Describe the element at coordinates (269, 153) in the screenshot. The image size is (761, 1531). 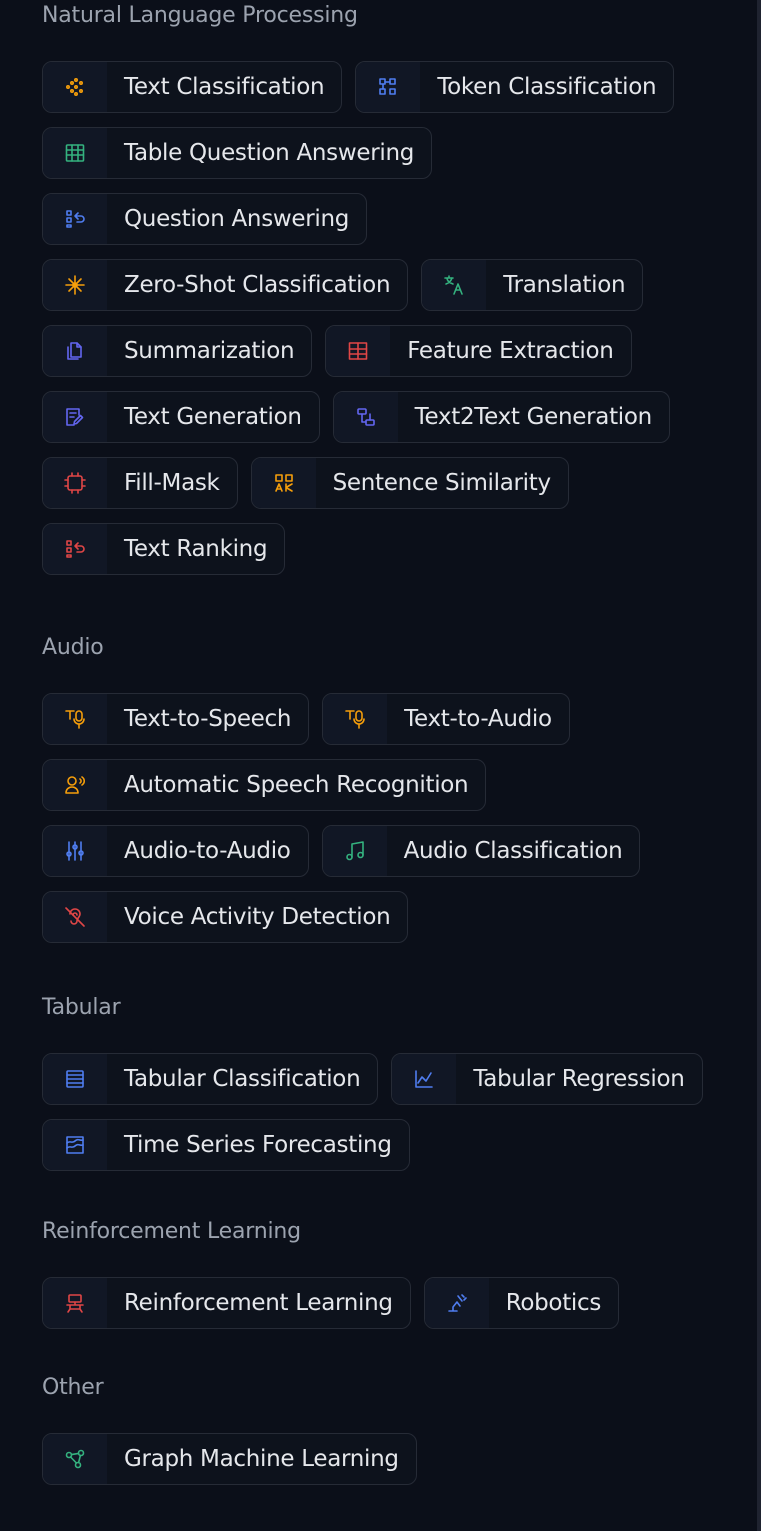
I see `task-label: Table Question Answering` at that location.